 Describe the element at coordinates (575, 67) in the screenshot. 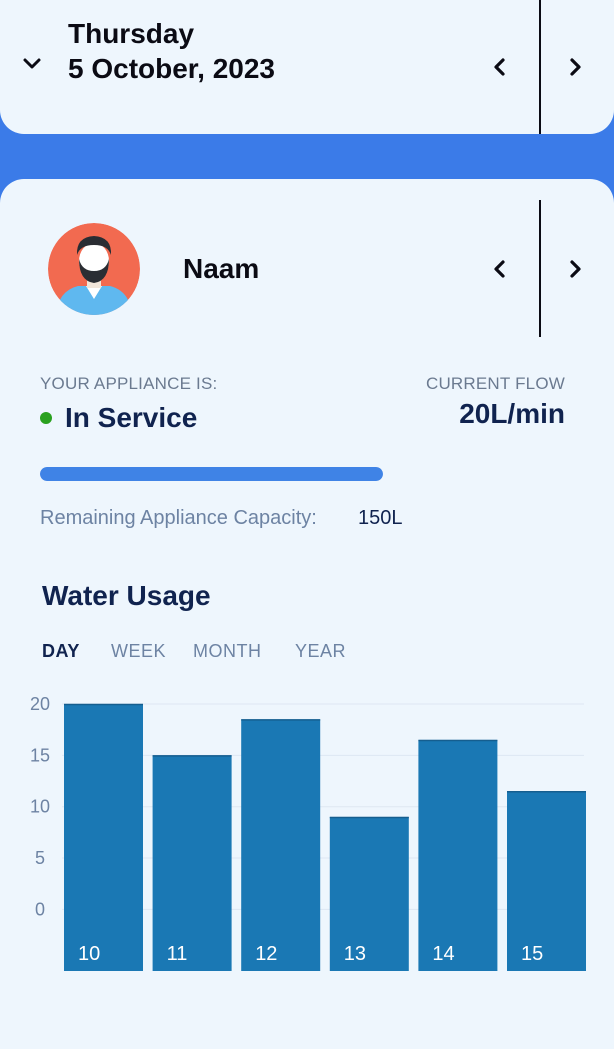

I see `next-date-button` at that location.